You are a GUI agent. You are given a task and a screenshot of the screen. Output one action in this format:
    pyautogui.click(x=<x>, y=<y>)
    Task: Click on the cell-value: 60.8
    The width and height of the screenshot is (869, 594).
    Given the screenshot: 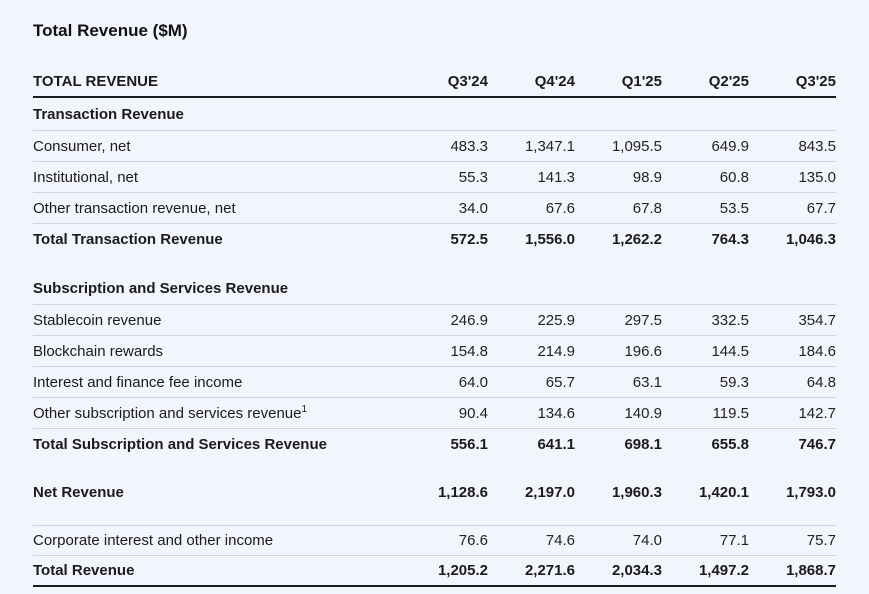 What is the action you would take?
    pyautogui.click(x=734, y=177)
    